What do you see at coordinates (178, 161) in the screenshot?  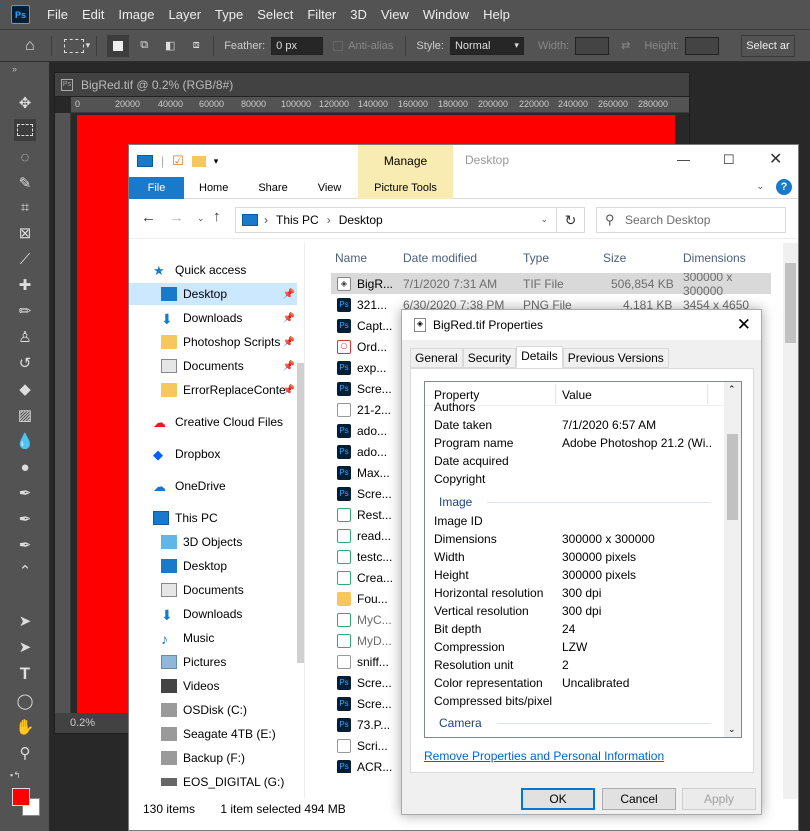 I see `properties-icon: ☑` at bounding box center [178, 161].